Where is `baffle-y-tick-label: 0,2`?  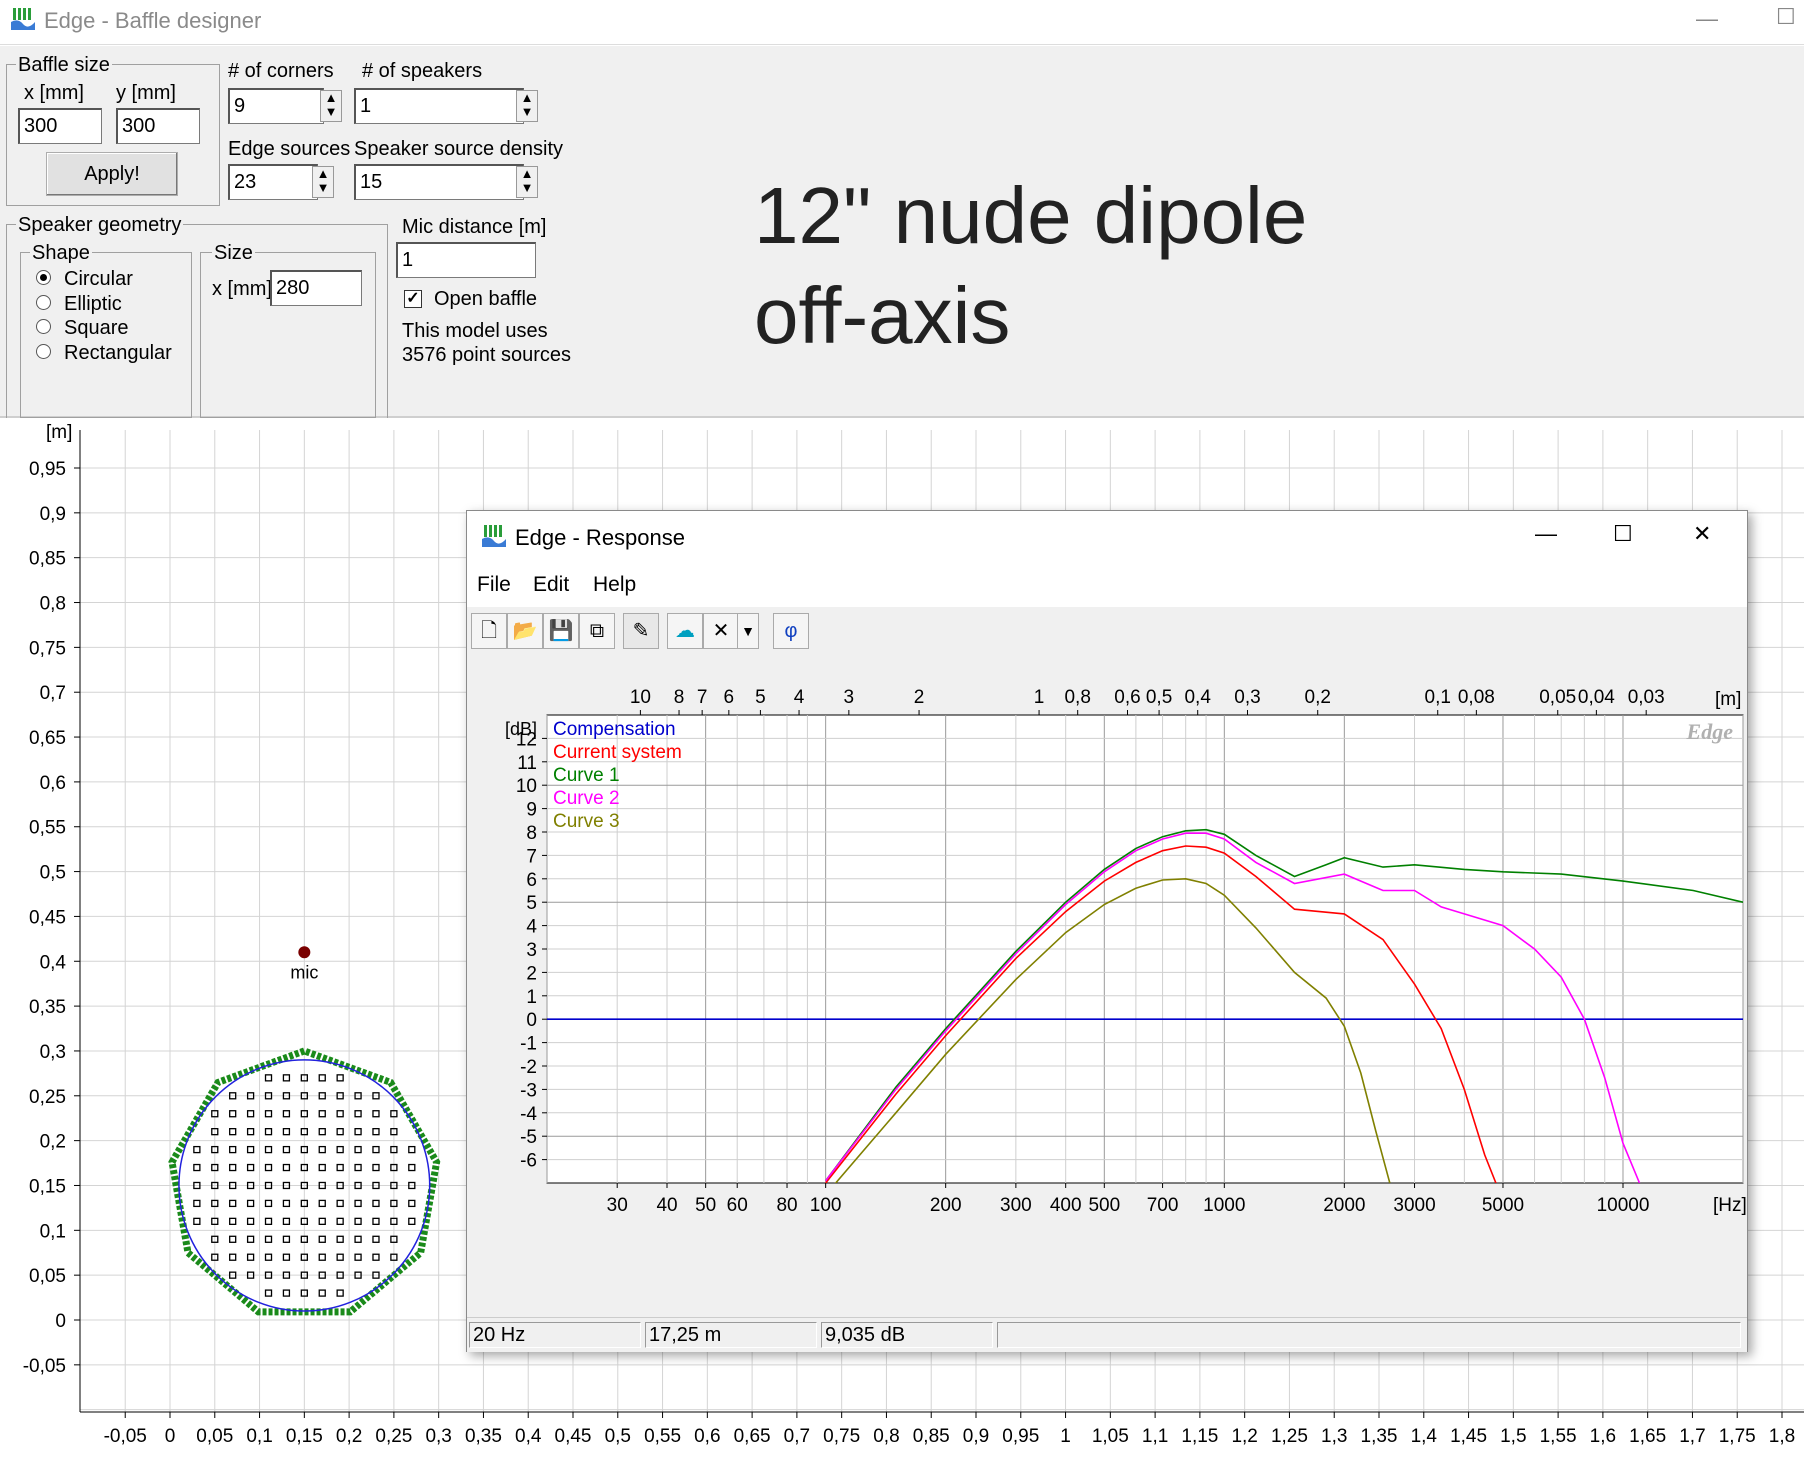
baffle-y-tick-label: 0,2 is located at coordinates (53, 1142).